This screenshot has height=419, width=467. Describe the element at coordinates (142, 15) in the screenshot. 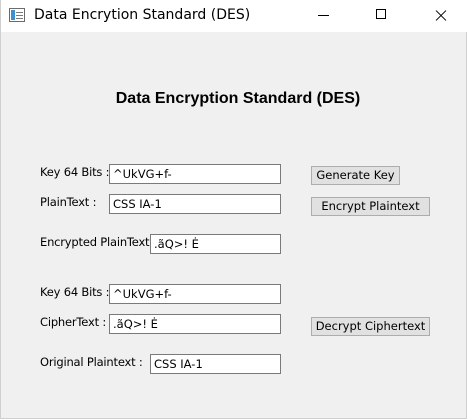

I see `window-title: Data Encrytion Standard (DES)` at that location.